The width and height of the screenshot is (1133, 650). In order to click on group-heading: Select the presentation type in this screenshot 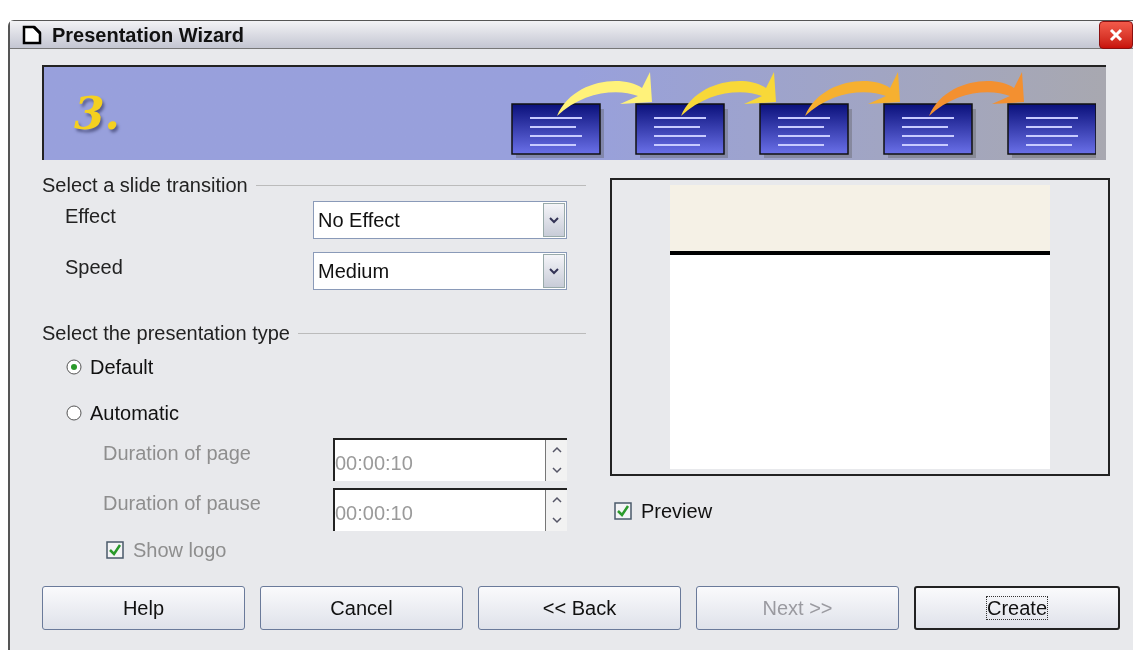, I will do `click(166, 333)`.